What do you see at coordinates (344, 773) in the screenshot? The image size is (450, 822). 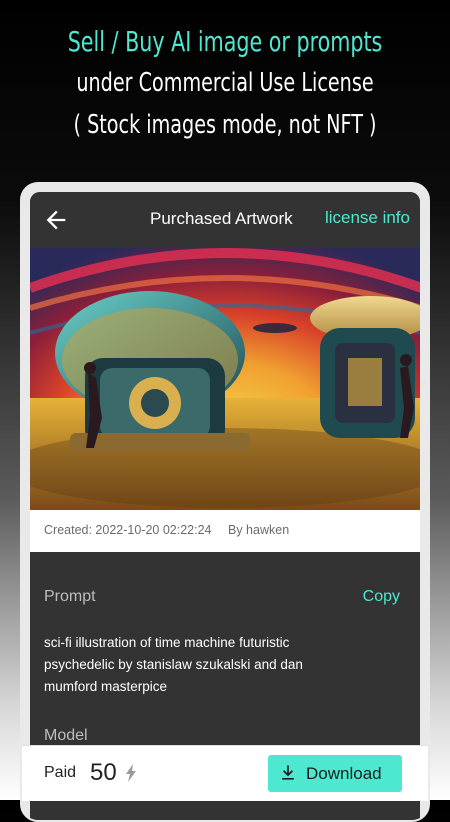 I see `download-label: Download` at bounding box center [344, 773].